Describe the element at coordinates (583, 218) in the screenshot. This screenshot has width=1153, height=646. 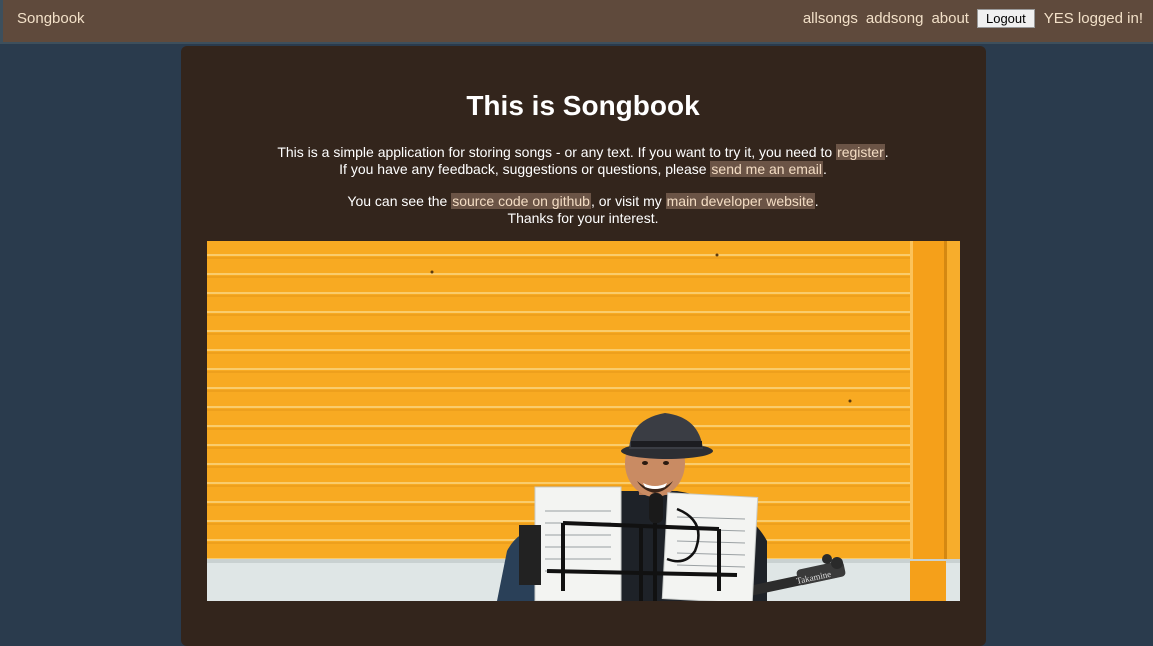
I see `thanks-text: Thanks for your interest.` at that location.